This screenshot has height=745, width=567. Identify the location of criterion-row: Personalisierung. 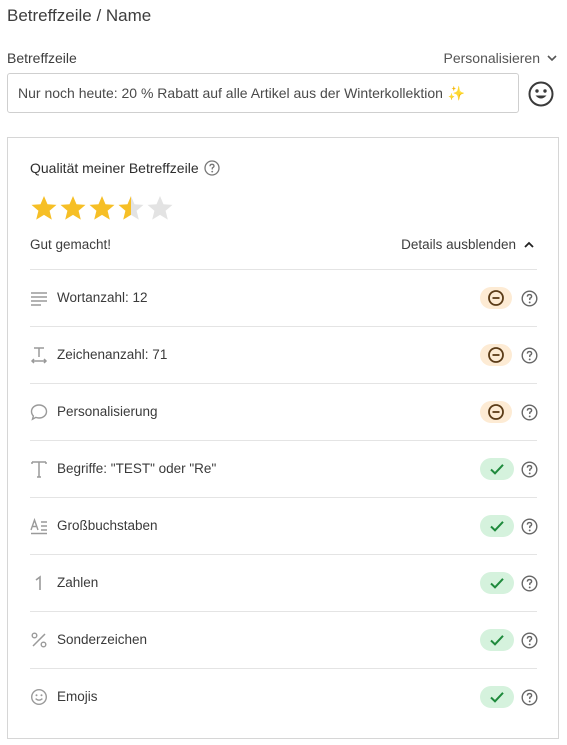
(284, 411).